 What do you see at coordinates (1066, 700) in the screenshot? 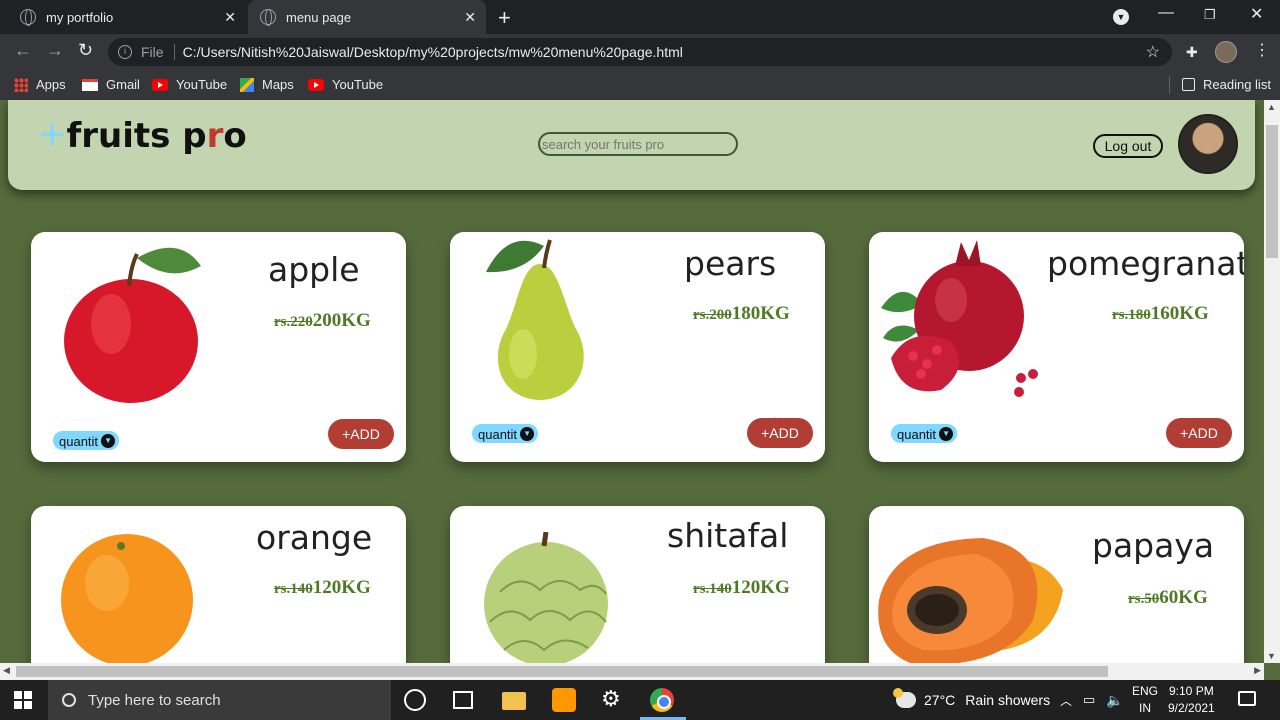
I see `chevron-up-icon: ︿` at bounding box center [1066, 700].